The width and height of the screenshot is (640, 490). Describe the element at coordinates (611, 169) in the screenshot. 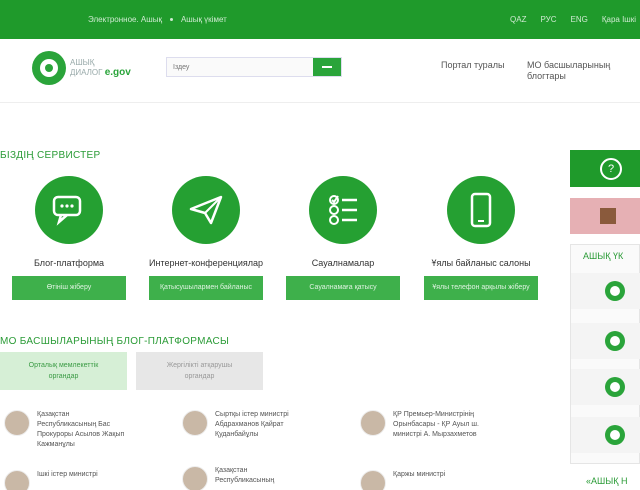

I see `question-icon: ?` at that location.